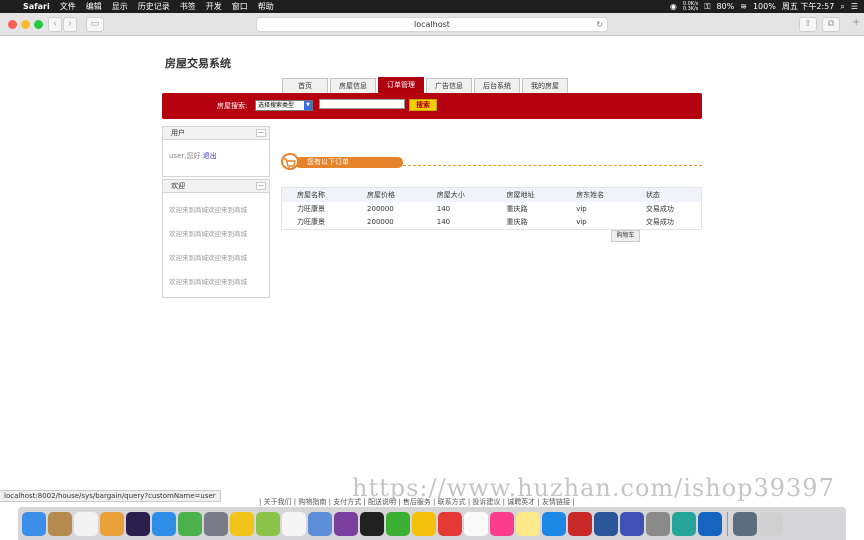 This screenshot has height=540, width=864. Describe the element at coordinates (268, 523) in the screenshot. I see `android-studio-icon` at that location.